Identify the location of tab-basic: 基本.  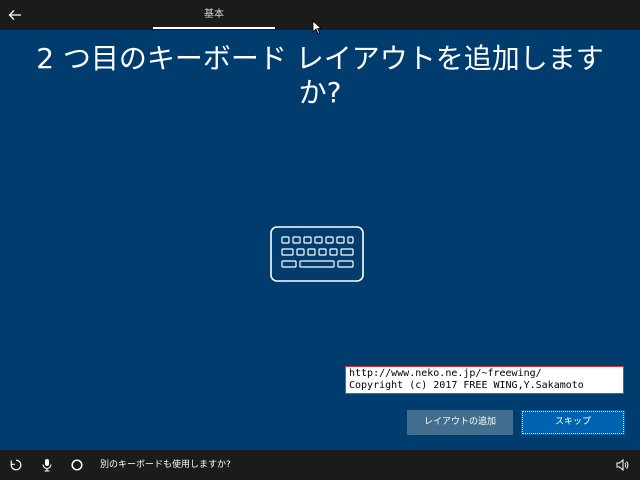
(214, 15).